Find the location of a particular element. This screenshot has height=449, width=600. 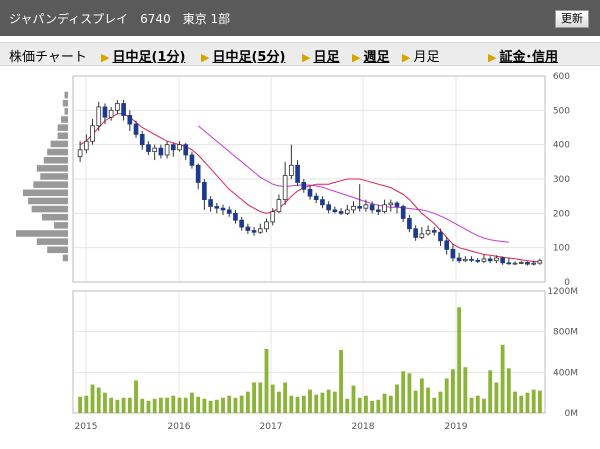

volume-tick-label: 400M is located at coordinates (565, 373).